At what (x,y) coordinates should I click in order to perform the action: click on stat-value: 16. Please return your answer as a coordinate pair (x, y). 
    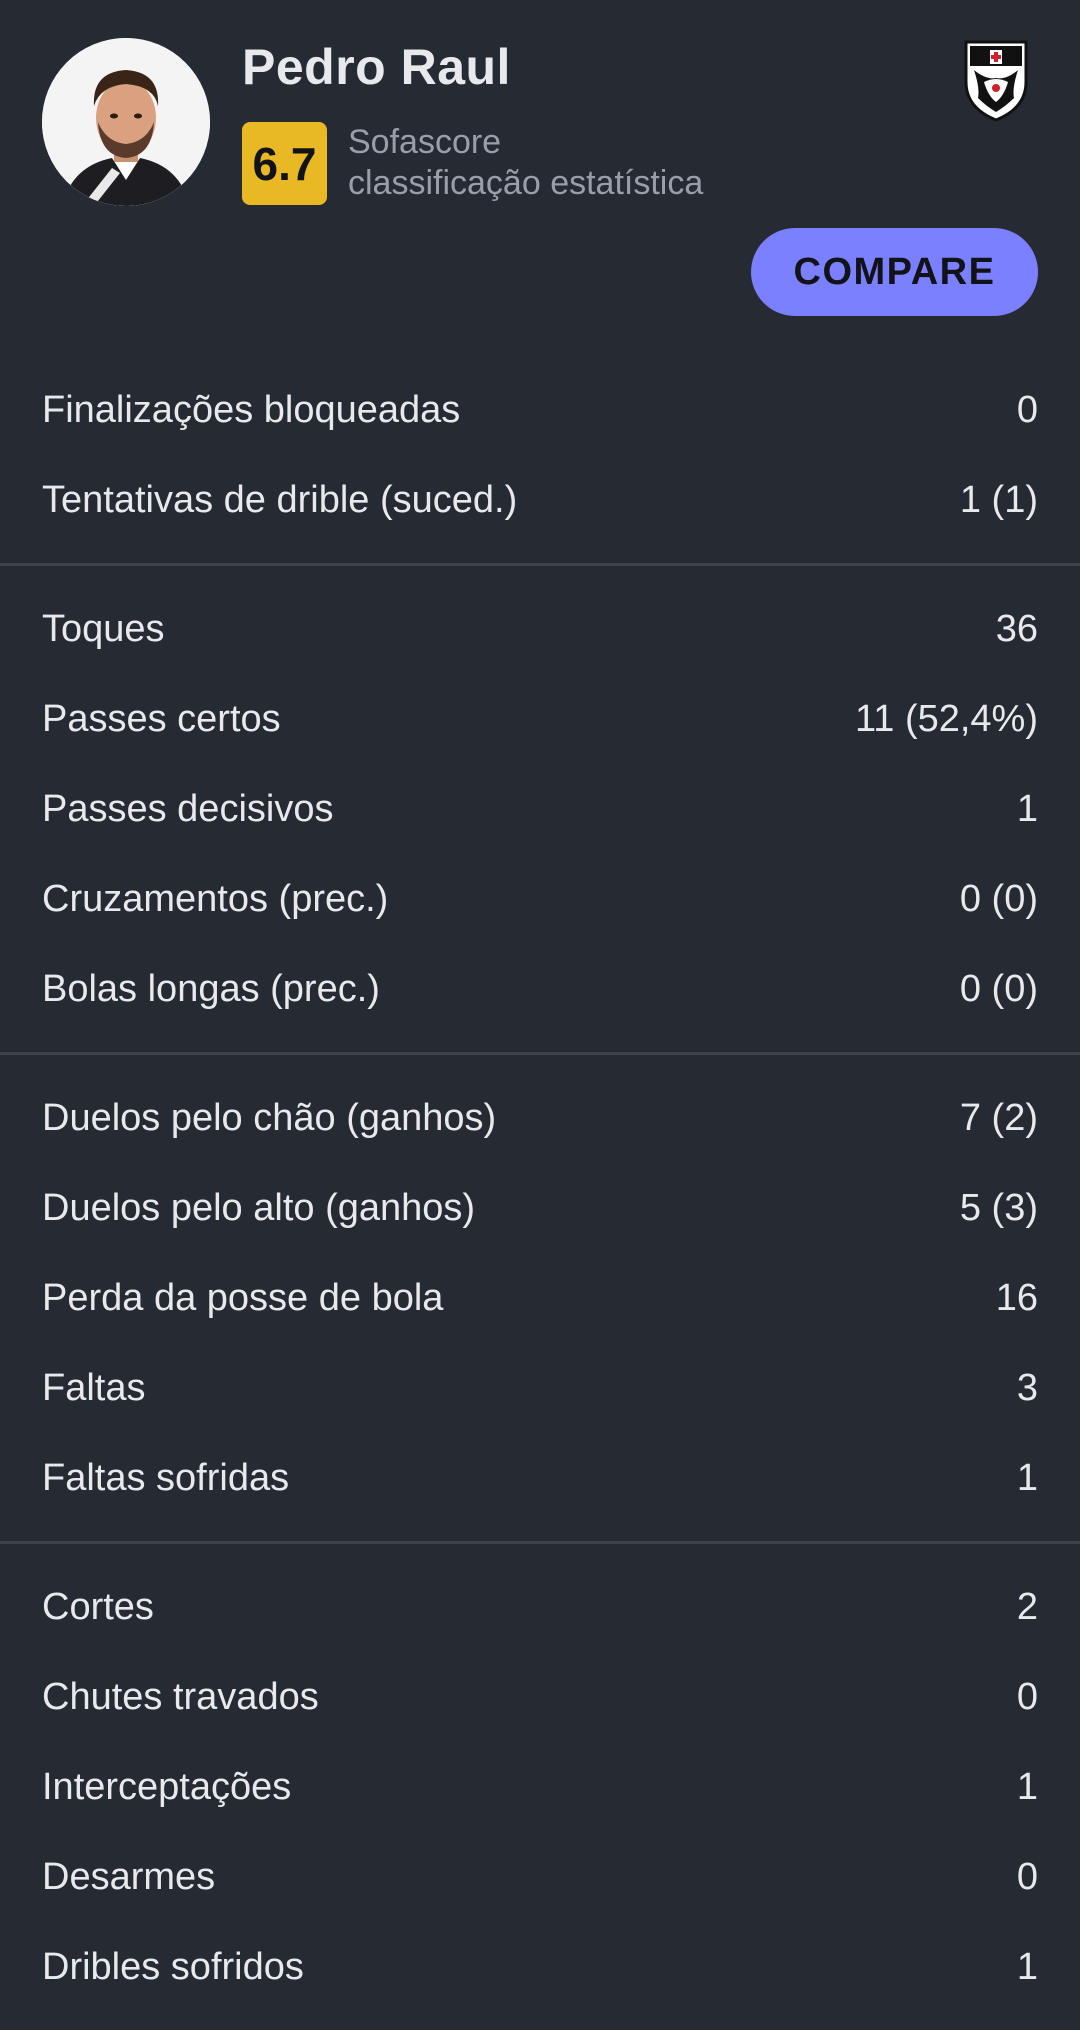
    Looking at the image, I should click on (1016, 1297).